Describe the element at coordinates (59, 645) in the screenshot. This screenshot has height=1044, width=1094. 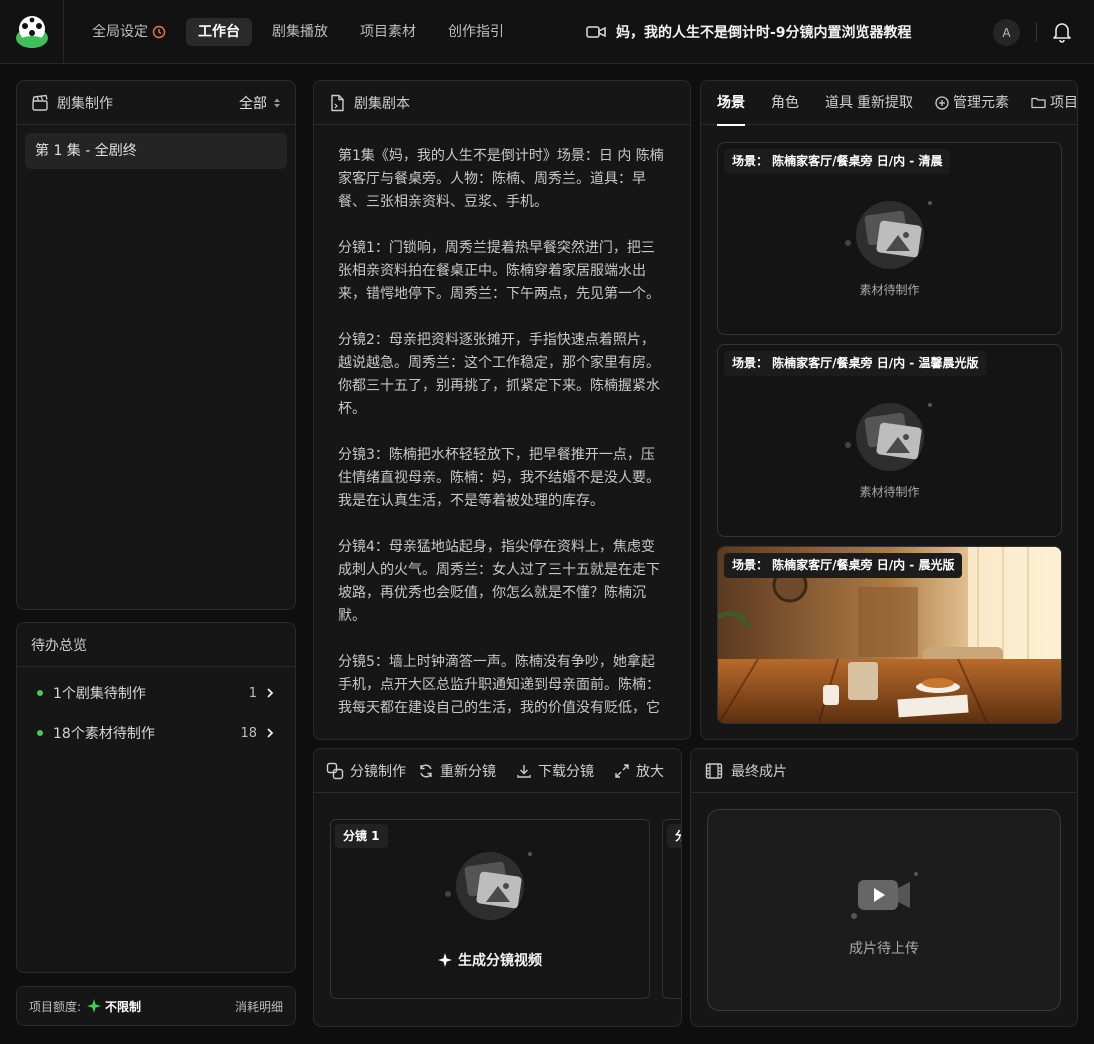
I see `todo-title: 待办总览` at that location.